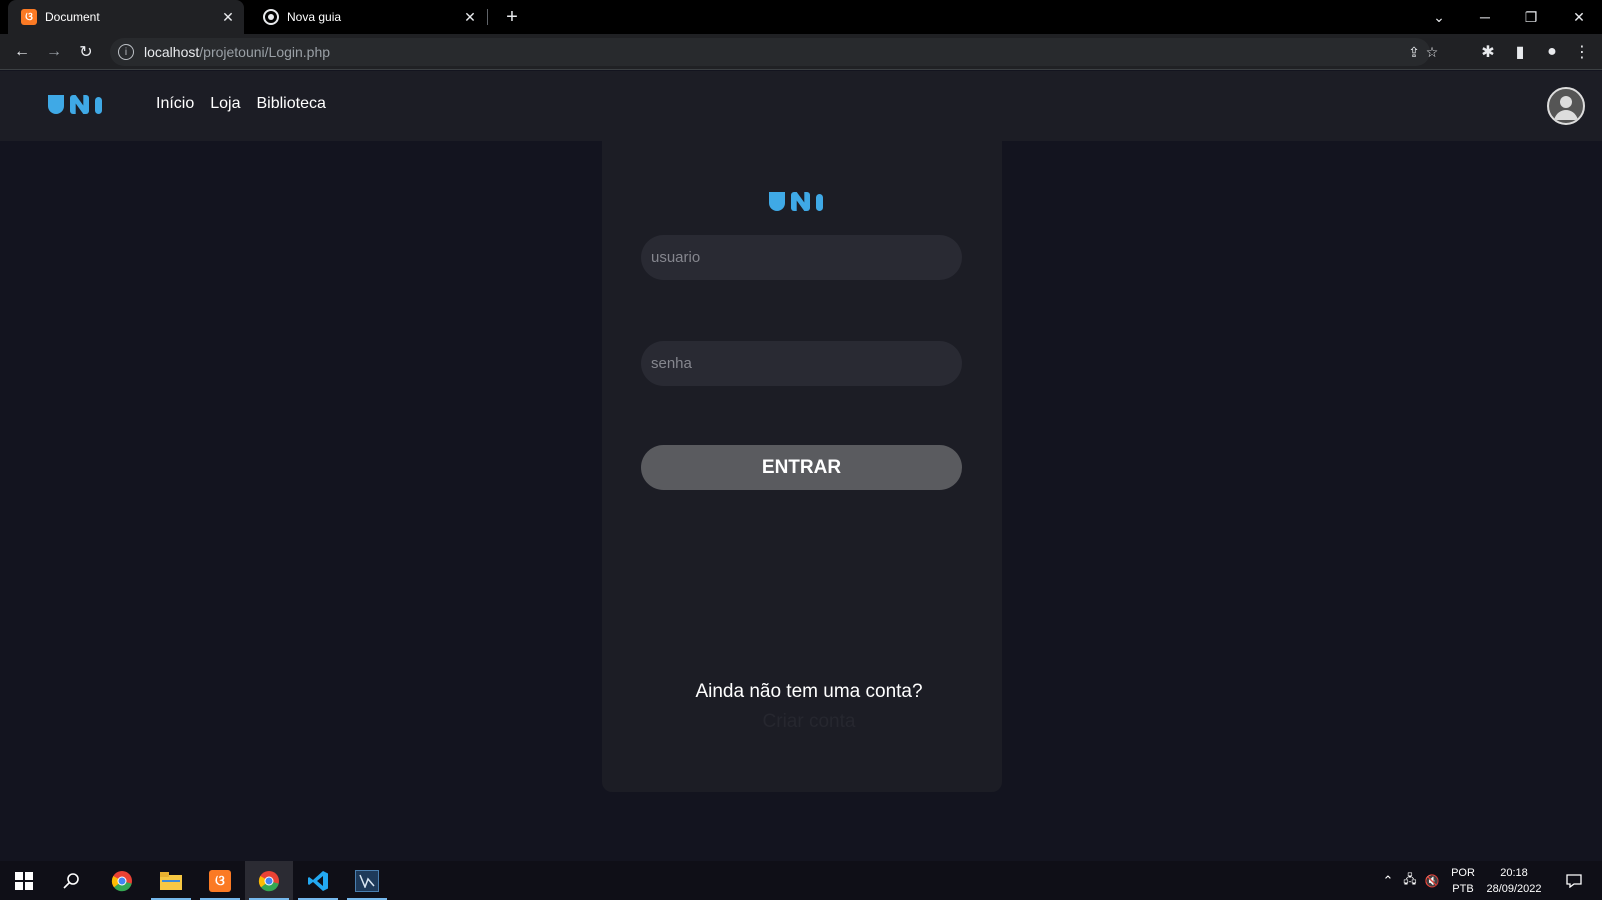 The image size is (1602, 900). Describe the element at coordinates (809, 691) in the screenshot. I see `no-account-text: Ainda não tem uma conta?` at that location.